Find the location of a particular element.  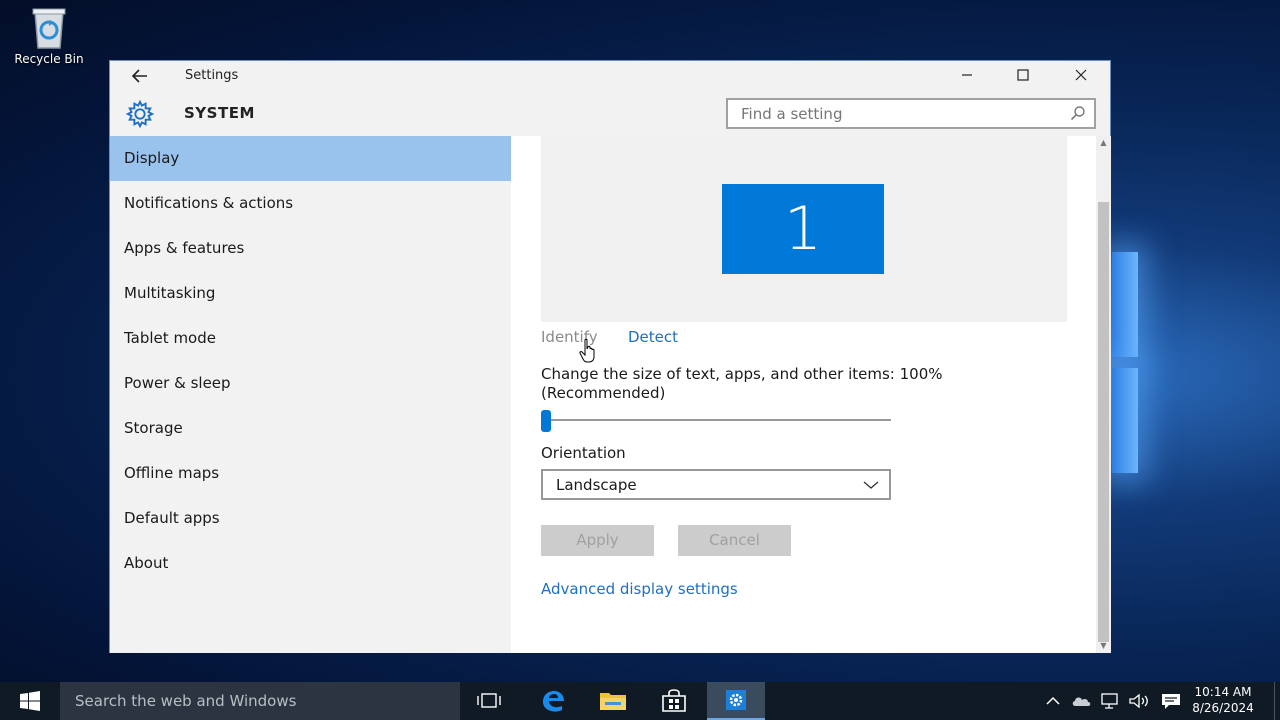

file-explorer-taskbar-button is located at coordinates (613, 701).